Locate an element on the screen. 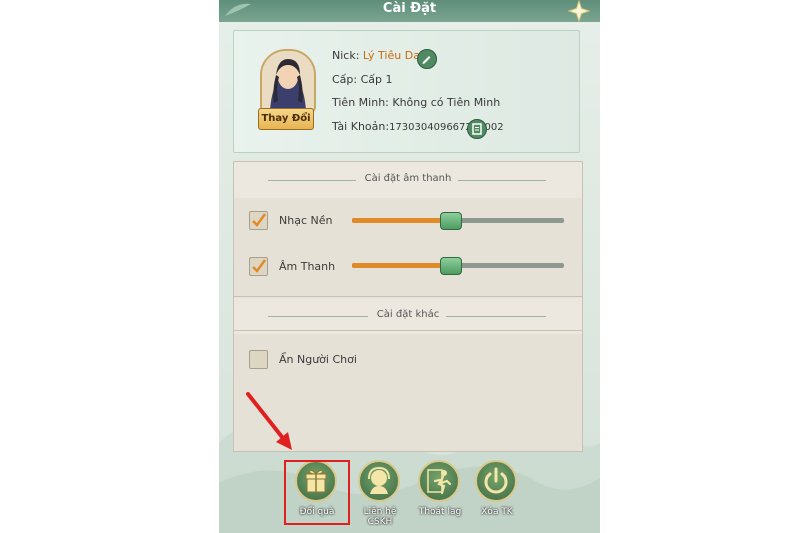  fix-lag-button: Thoát lag is located at coordinates (440, 489).